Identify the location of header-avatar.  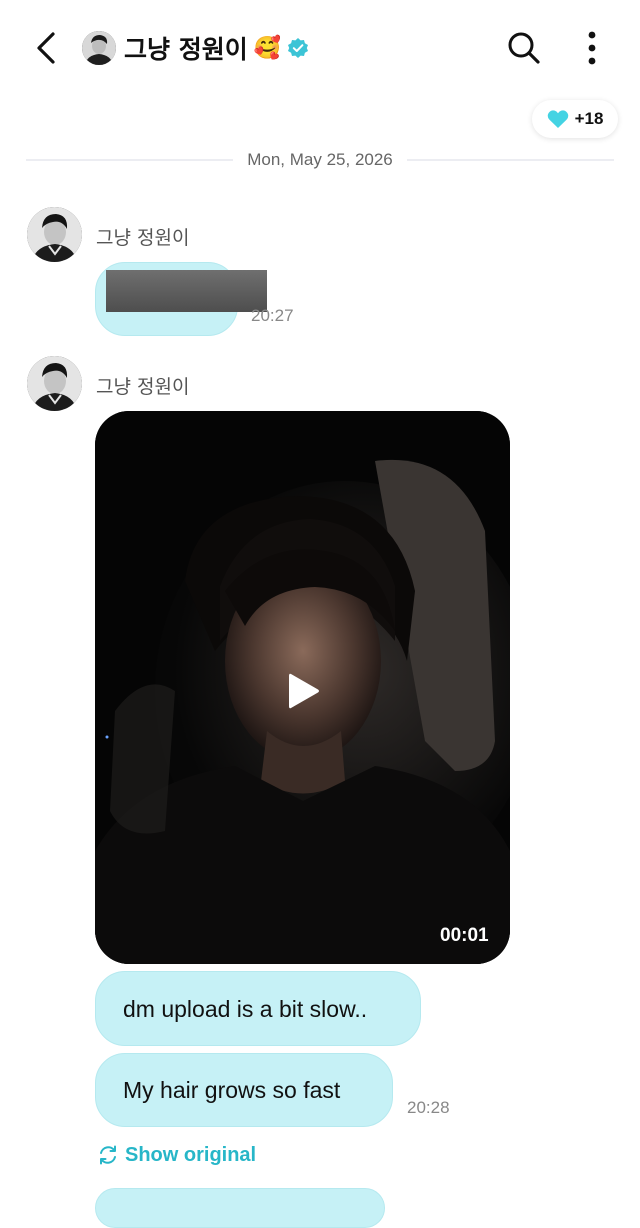
(99, 48).